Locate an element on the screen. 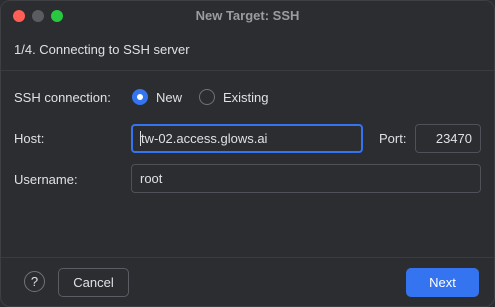 The width and height of the screenshot is (495, 307). host-input-value: tw-02.access.glows.ai is located at coordinates (204, 138).